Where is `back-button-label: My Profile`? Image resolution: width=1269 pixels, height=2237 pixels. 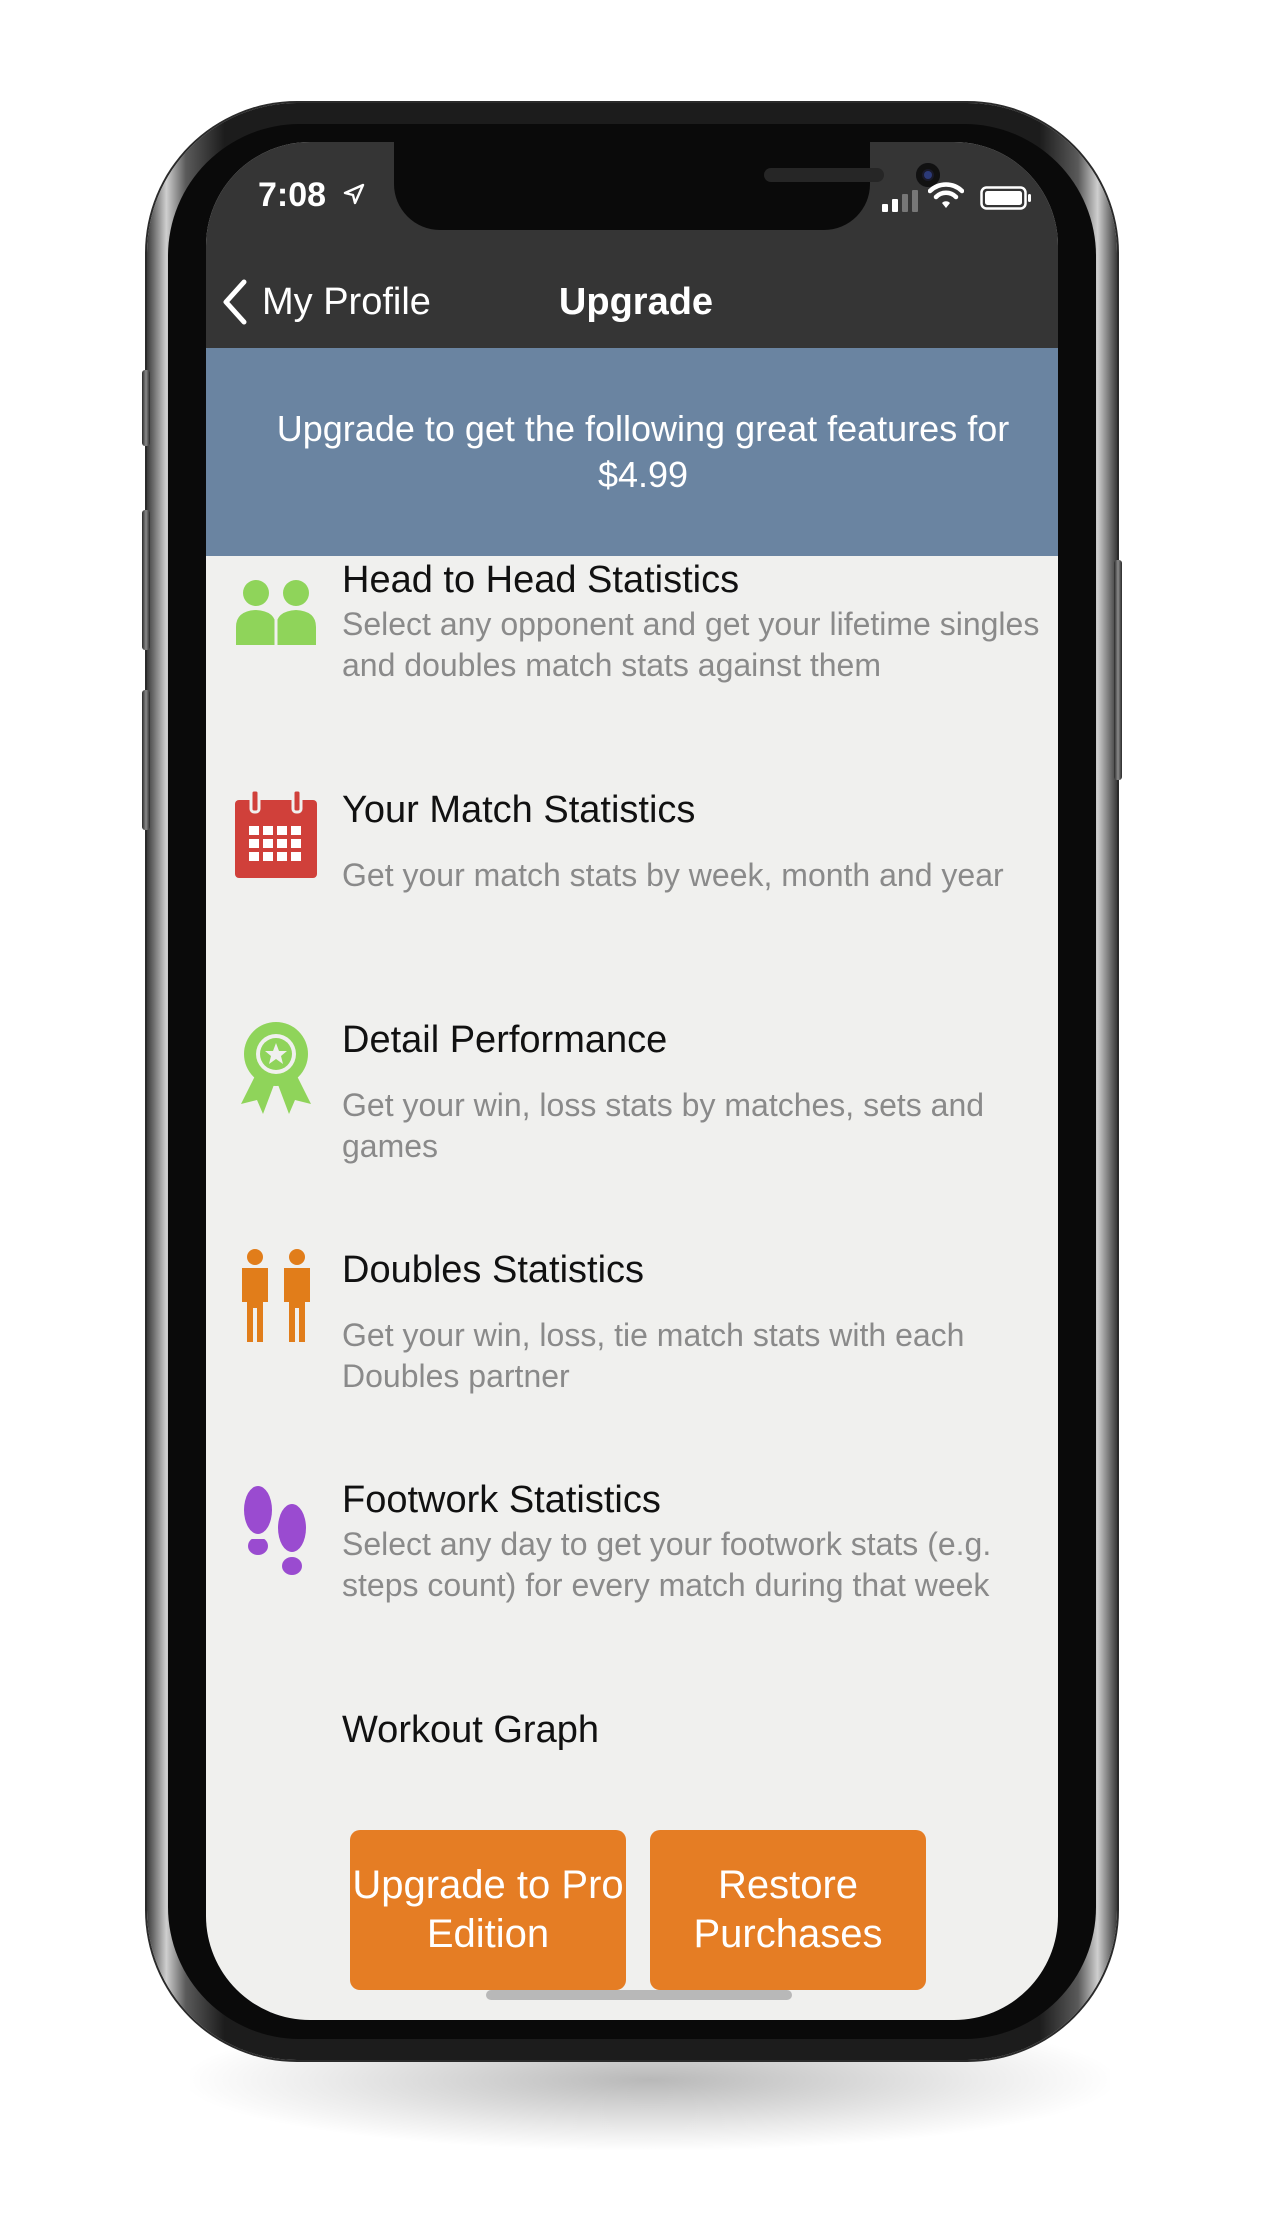 back-button-label: My Profile is located at coordinates (346, 301).